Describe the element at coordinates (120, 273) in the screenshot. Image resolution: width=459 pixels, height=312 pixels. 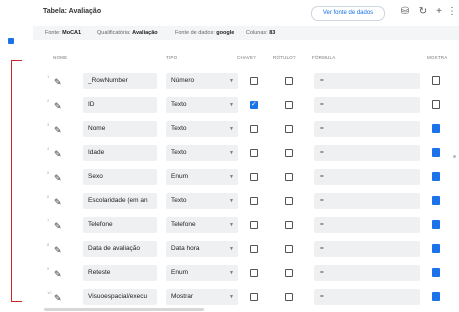
I see `column-name-field: Reteste` at that location.